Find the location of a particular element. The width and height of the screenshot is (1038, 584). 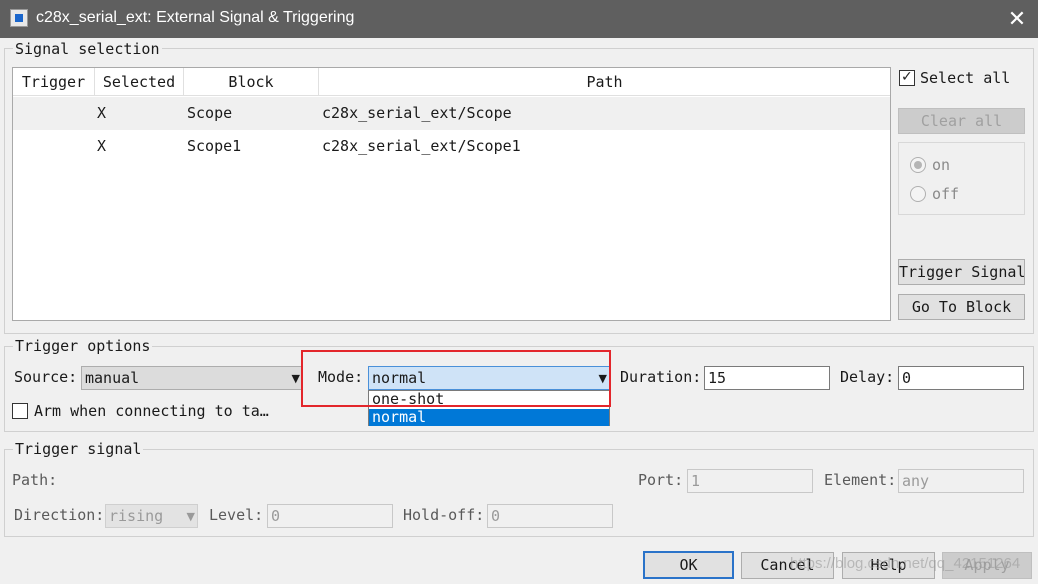

direction-select-value: rising is located at coordinates (136, 516).